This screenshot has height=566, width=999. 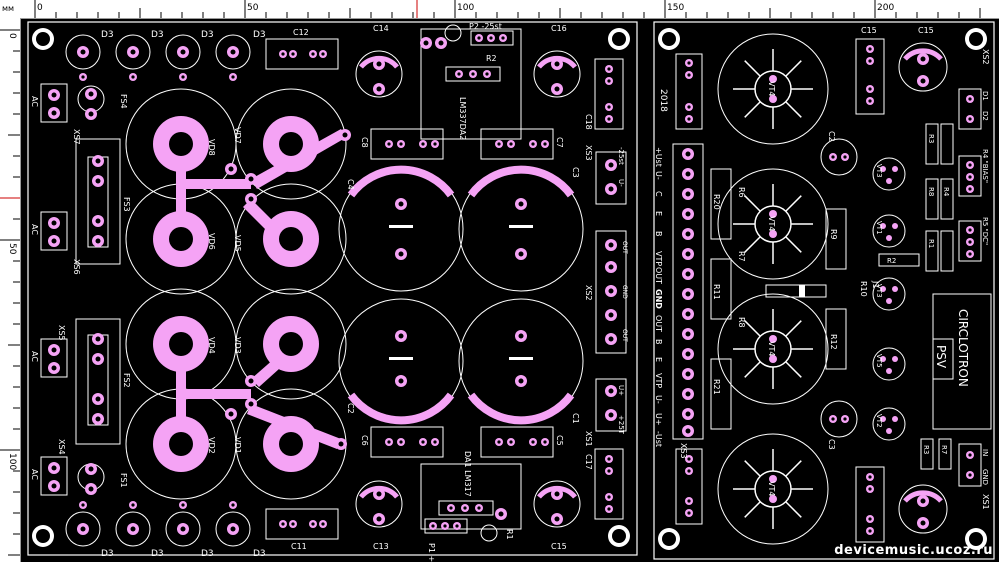 I want to click on connector-xs5: AC XS5, so click(x=49, y=351).